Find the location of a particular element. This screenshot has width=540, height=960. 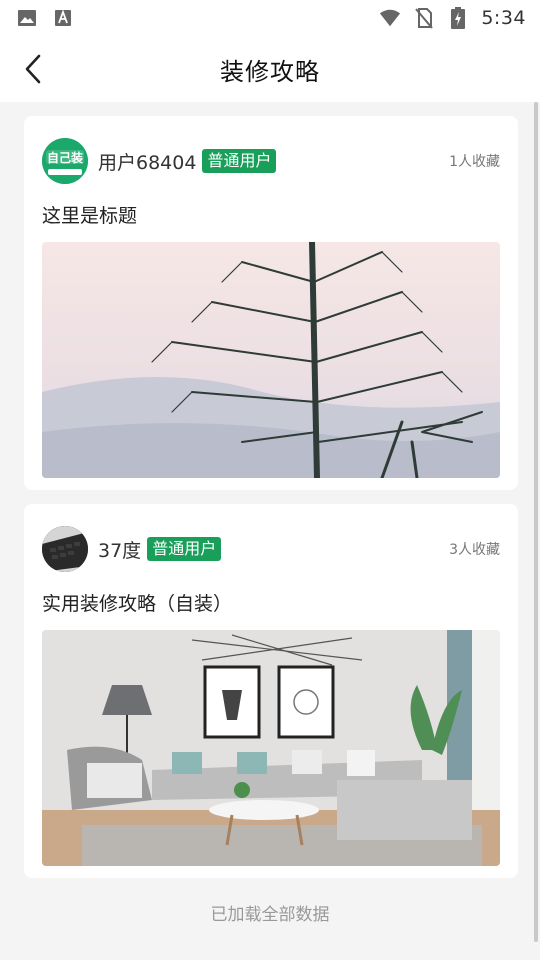

post-header: 自己装 用户68404 普通用户 1人收藏 is located at coordinates (271, 161).